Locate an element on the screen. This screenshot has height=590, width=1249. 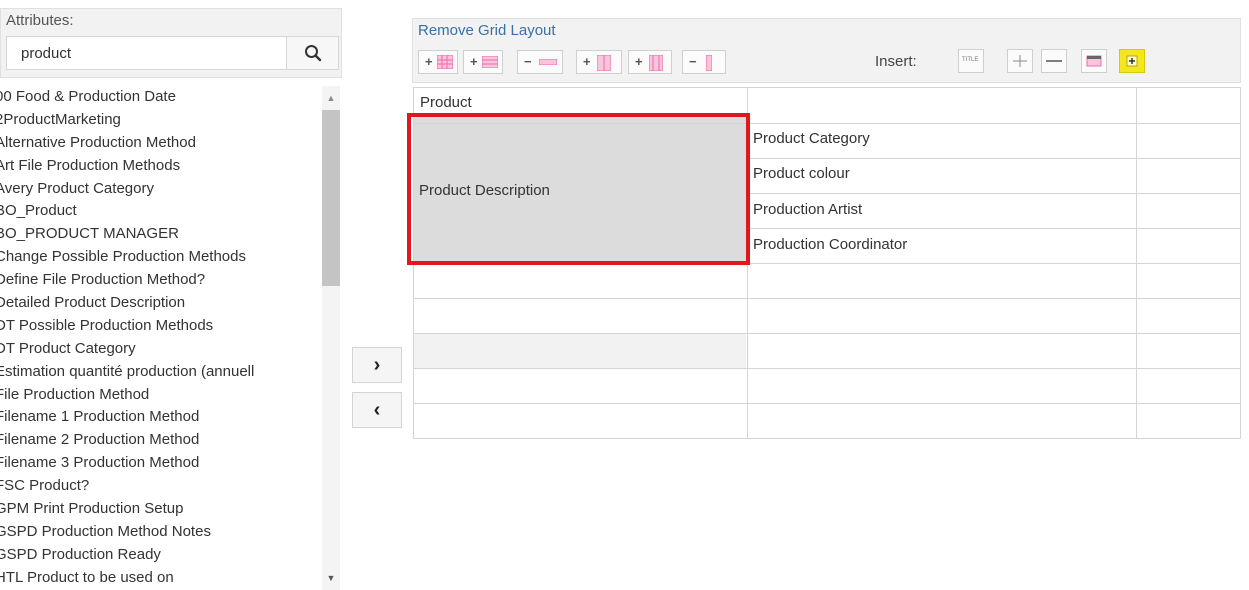
horizontal-line-icon is located at coordinates (1054, 61).